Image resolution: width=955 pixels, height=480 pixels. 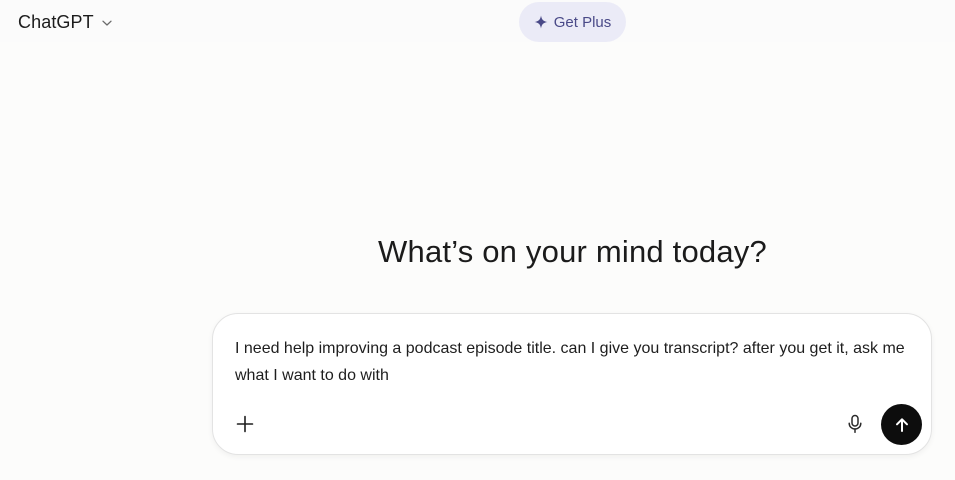 I want to click on arrow-up-icon, so click(x=902, y=425).